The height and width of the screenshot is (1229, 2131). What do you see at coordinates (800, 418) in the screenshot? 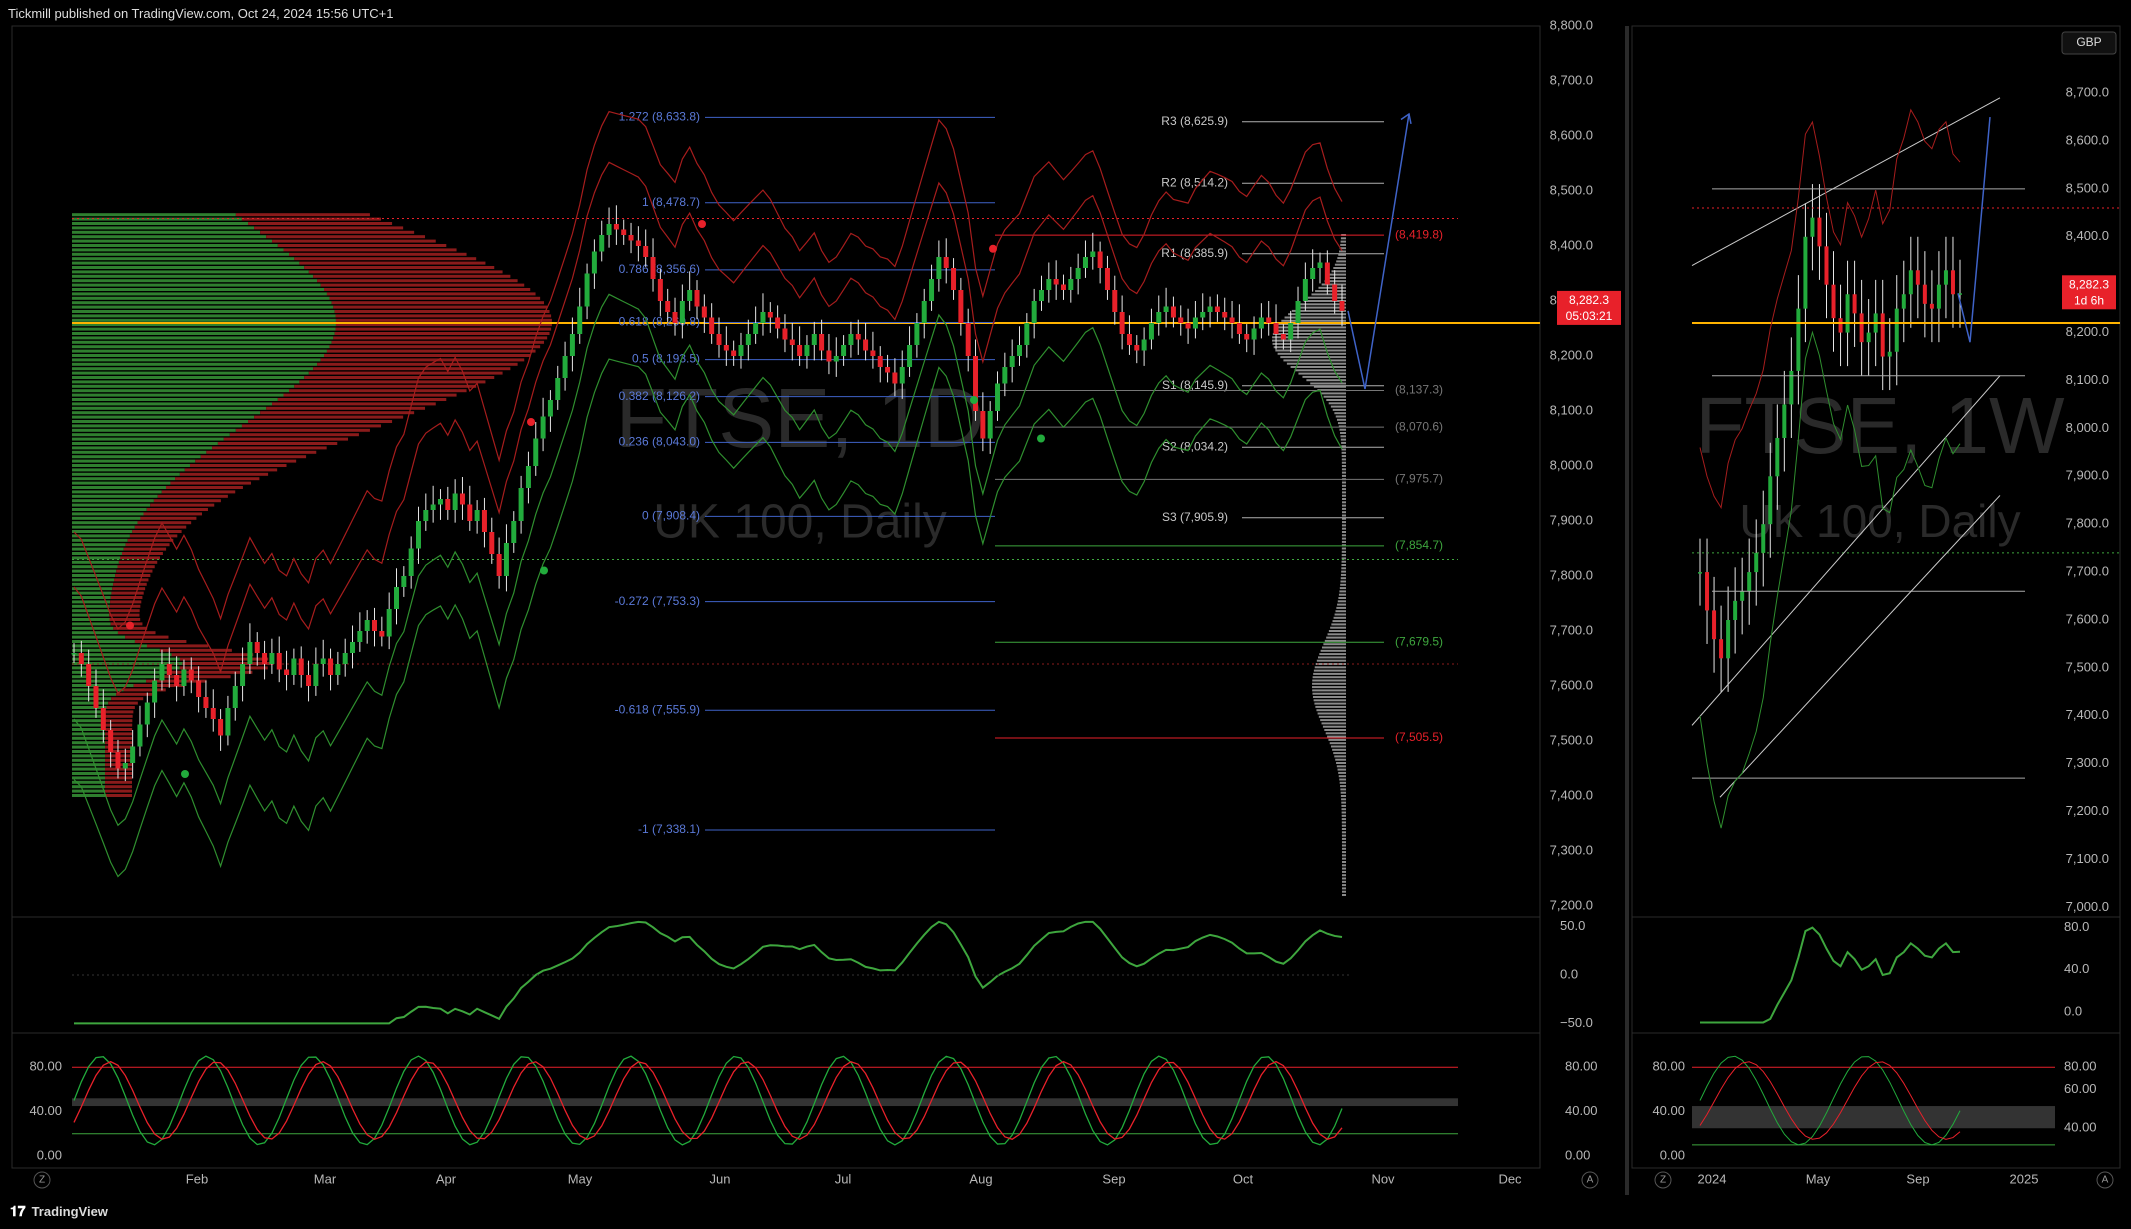
I see `daily-watermark-title: FTSE, 1D` at bounding box center [800, 418].